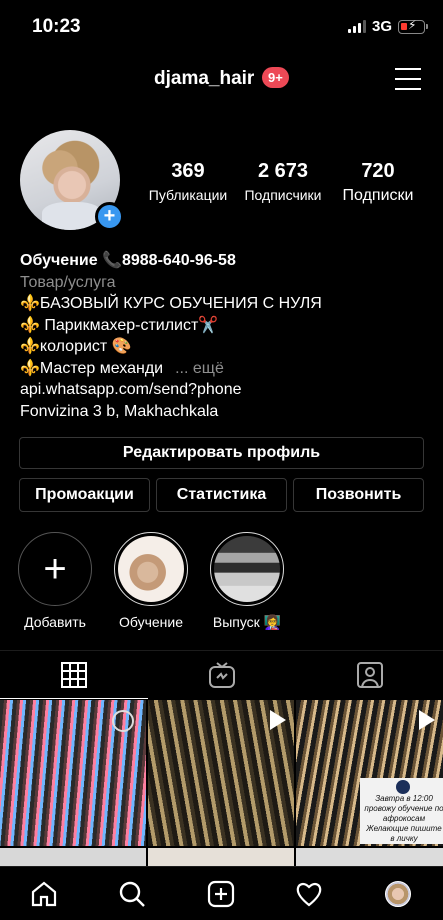 Image resolution: width=443 pixels, height=920 pixels. Describe the element at coordinates (378, 195) in the screenshot. I see `stat-following-label: Подписки` at that location.